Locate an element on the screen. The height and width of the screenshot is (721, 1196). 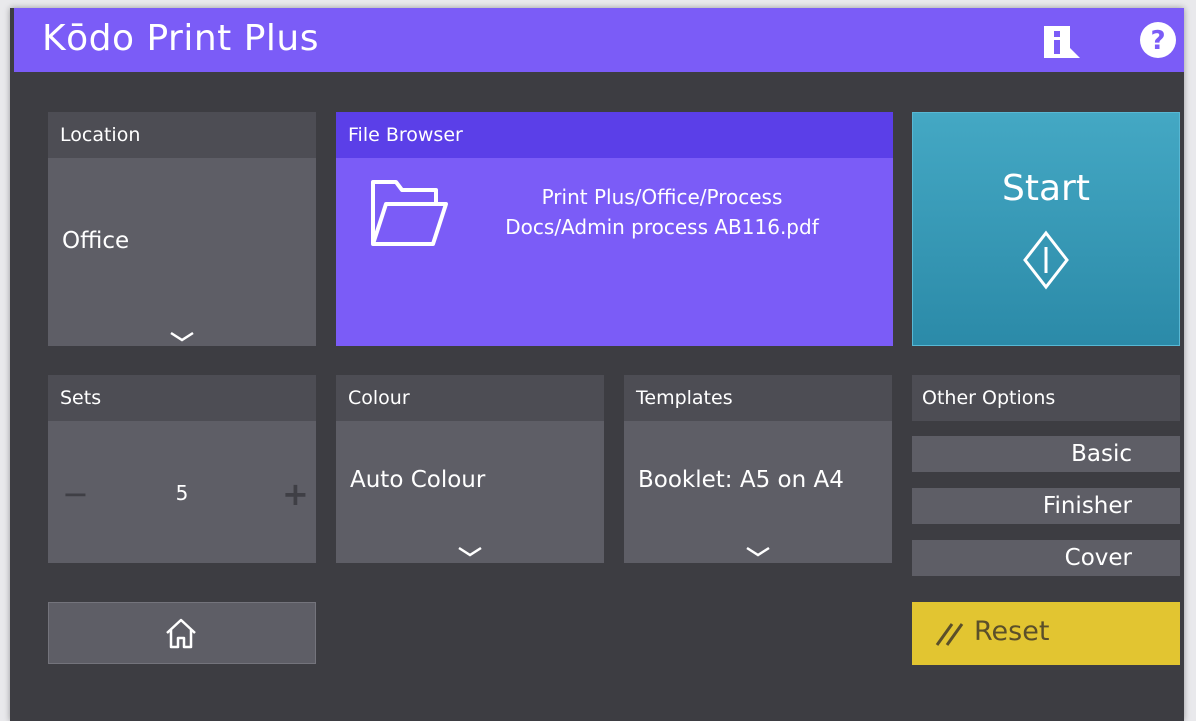
cover-button: Cover is located at coordinates (1046, 558).